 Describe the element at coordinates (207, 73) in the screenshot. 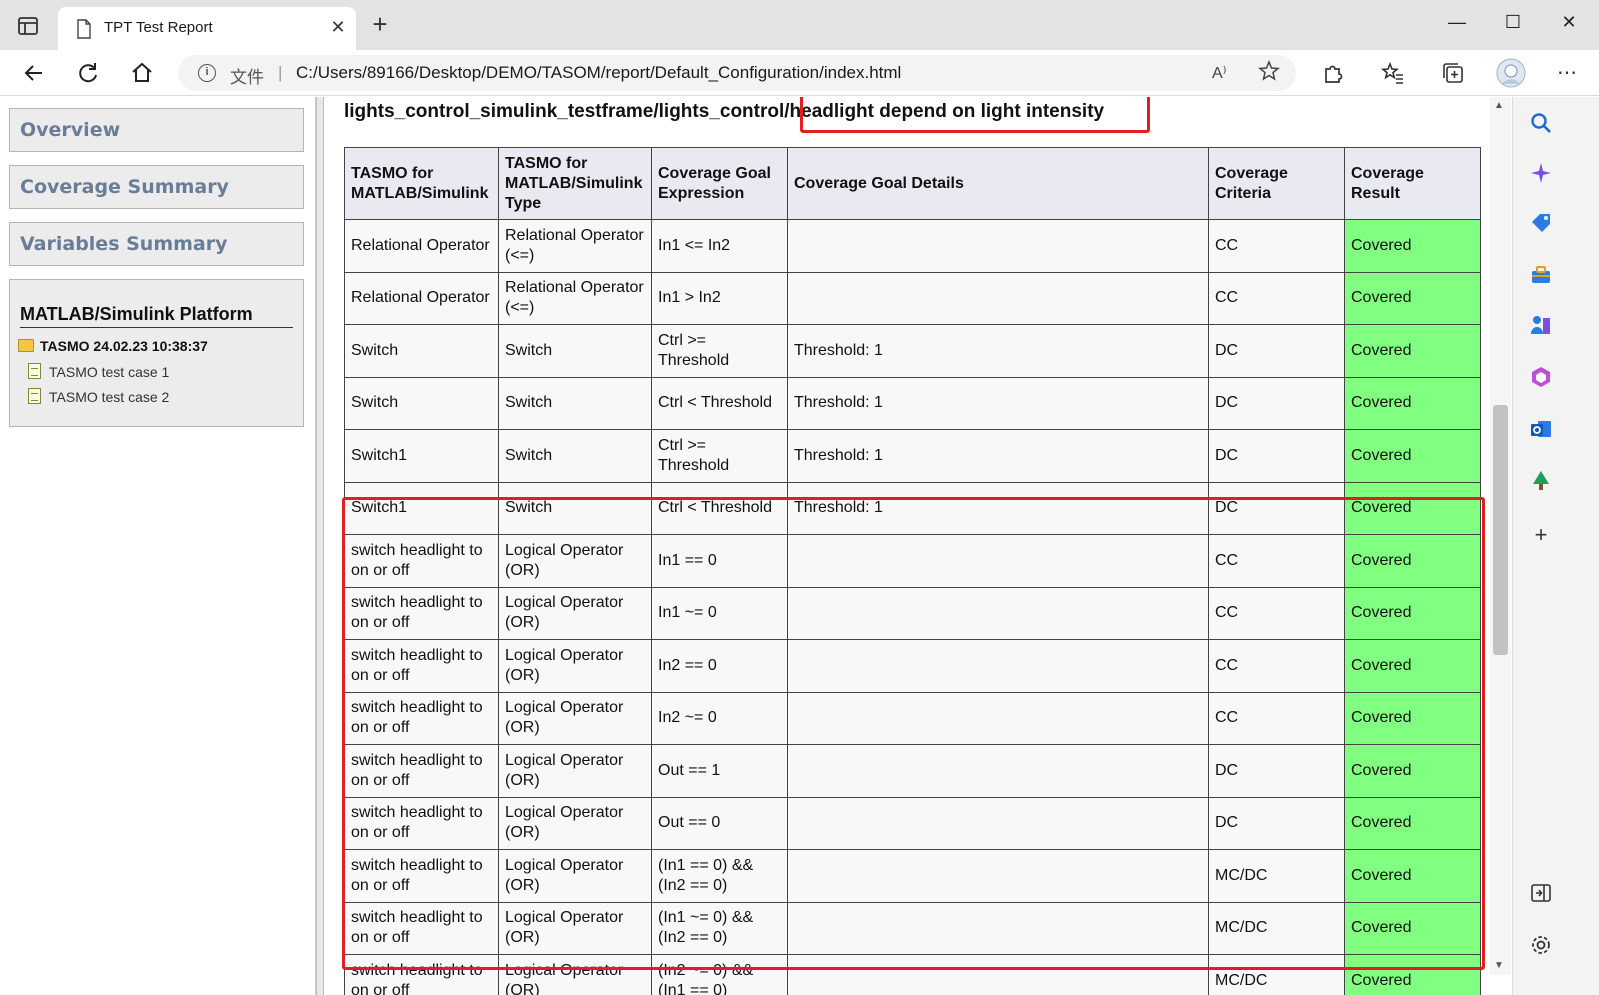

I see `info-icon: i` at that location.